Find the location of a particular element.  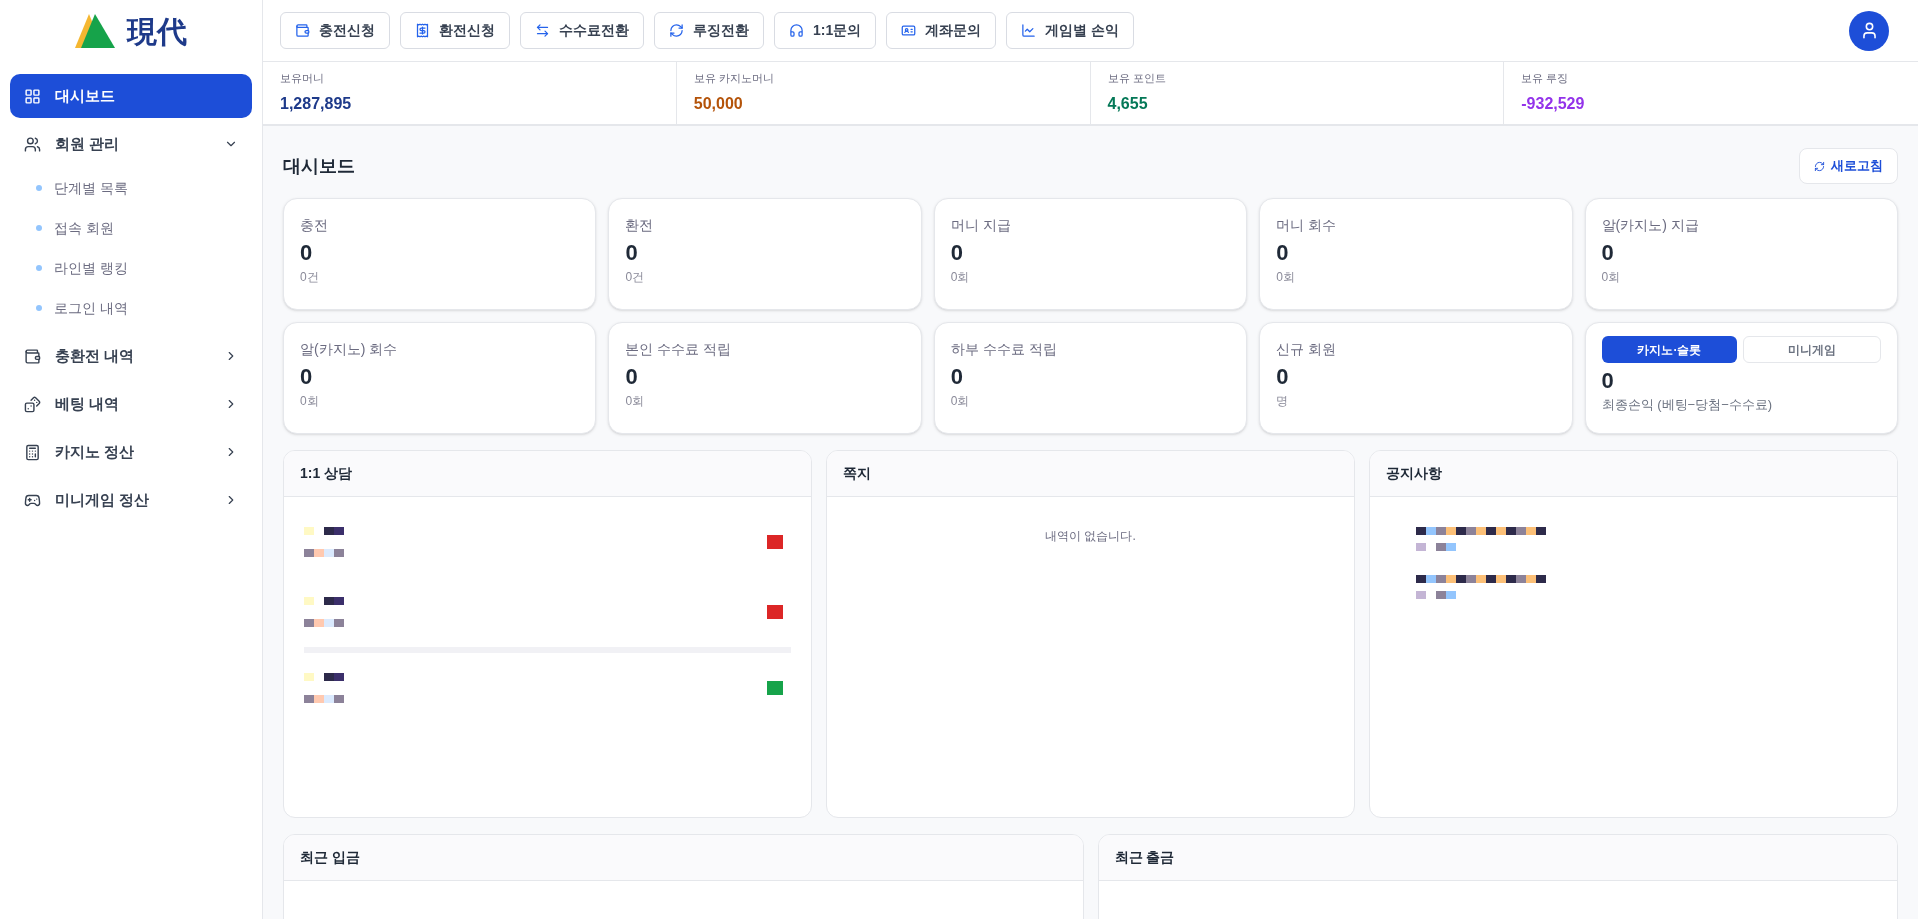

stat-caption: 최종손익 (베팅−당첨−수수료) is located at coordinates (1687, 405).